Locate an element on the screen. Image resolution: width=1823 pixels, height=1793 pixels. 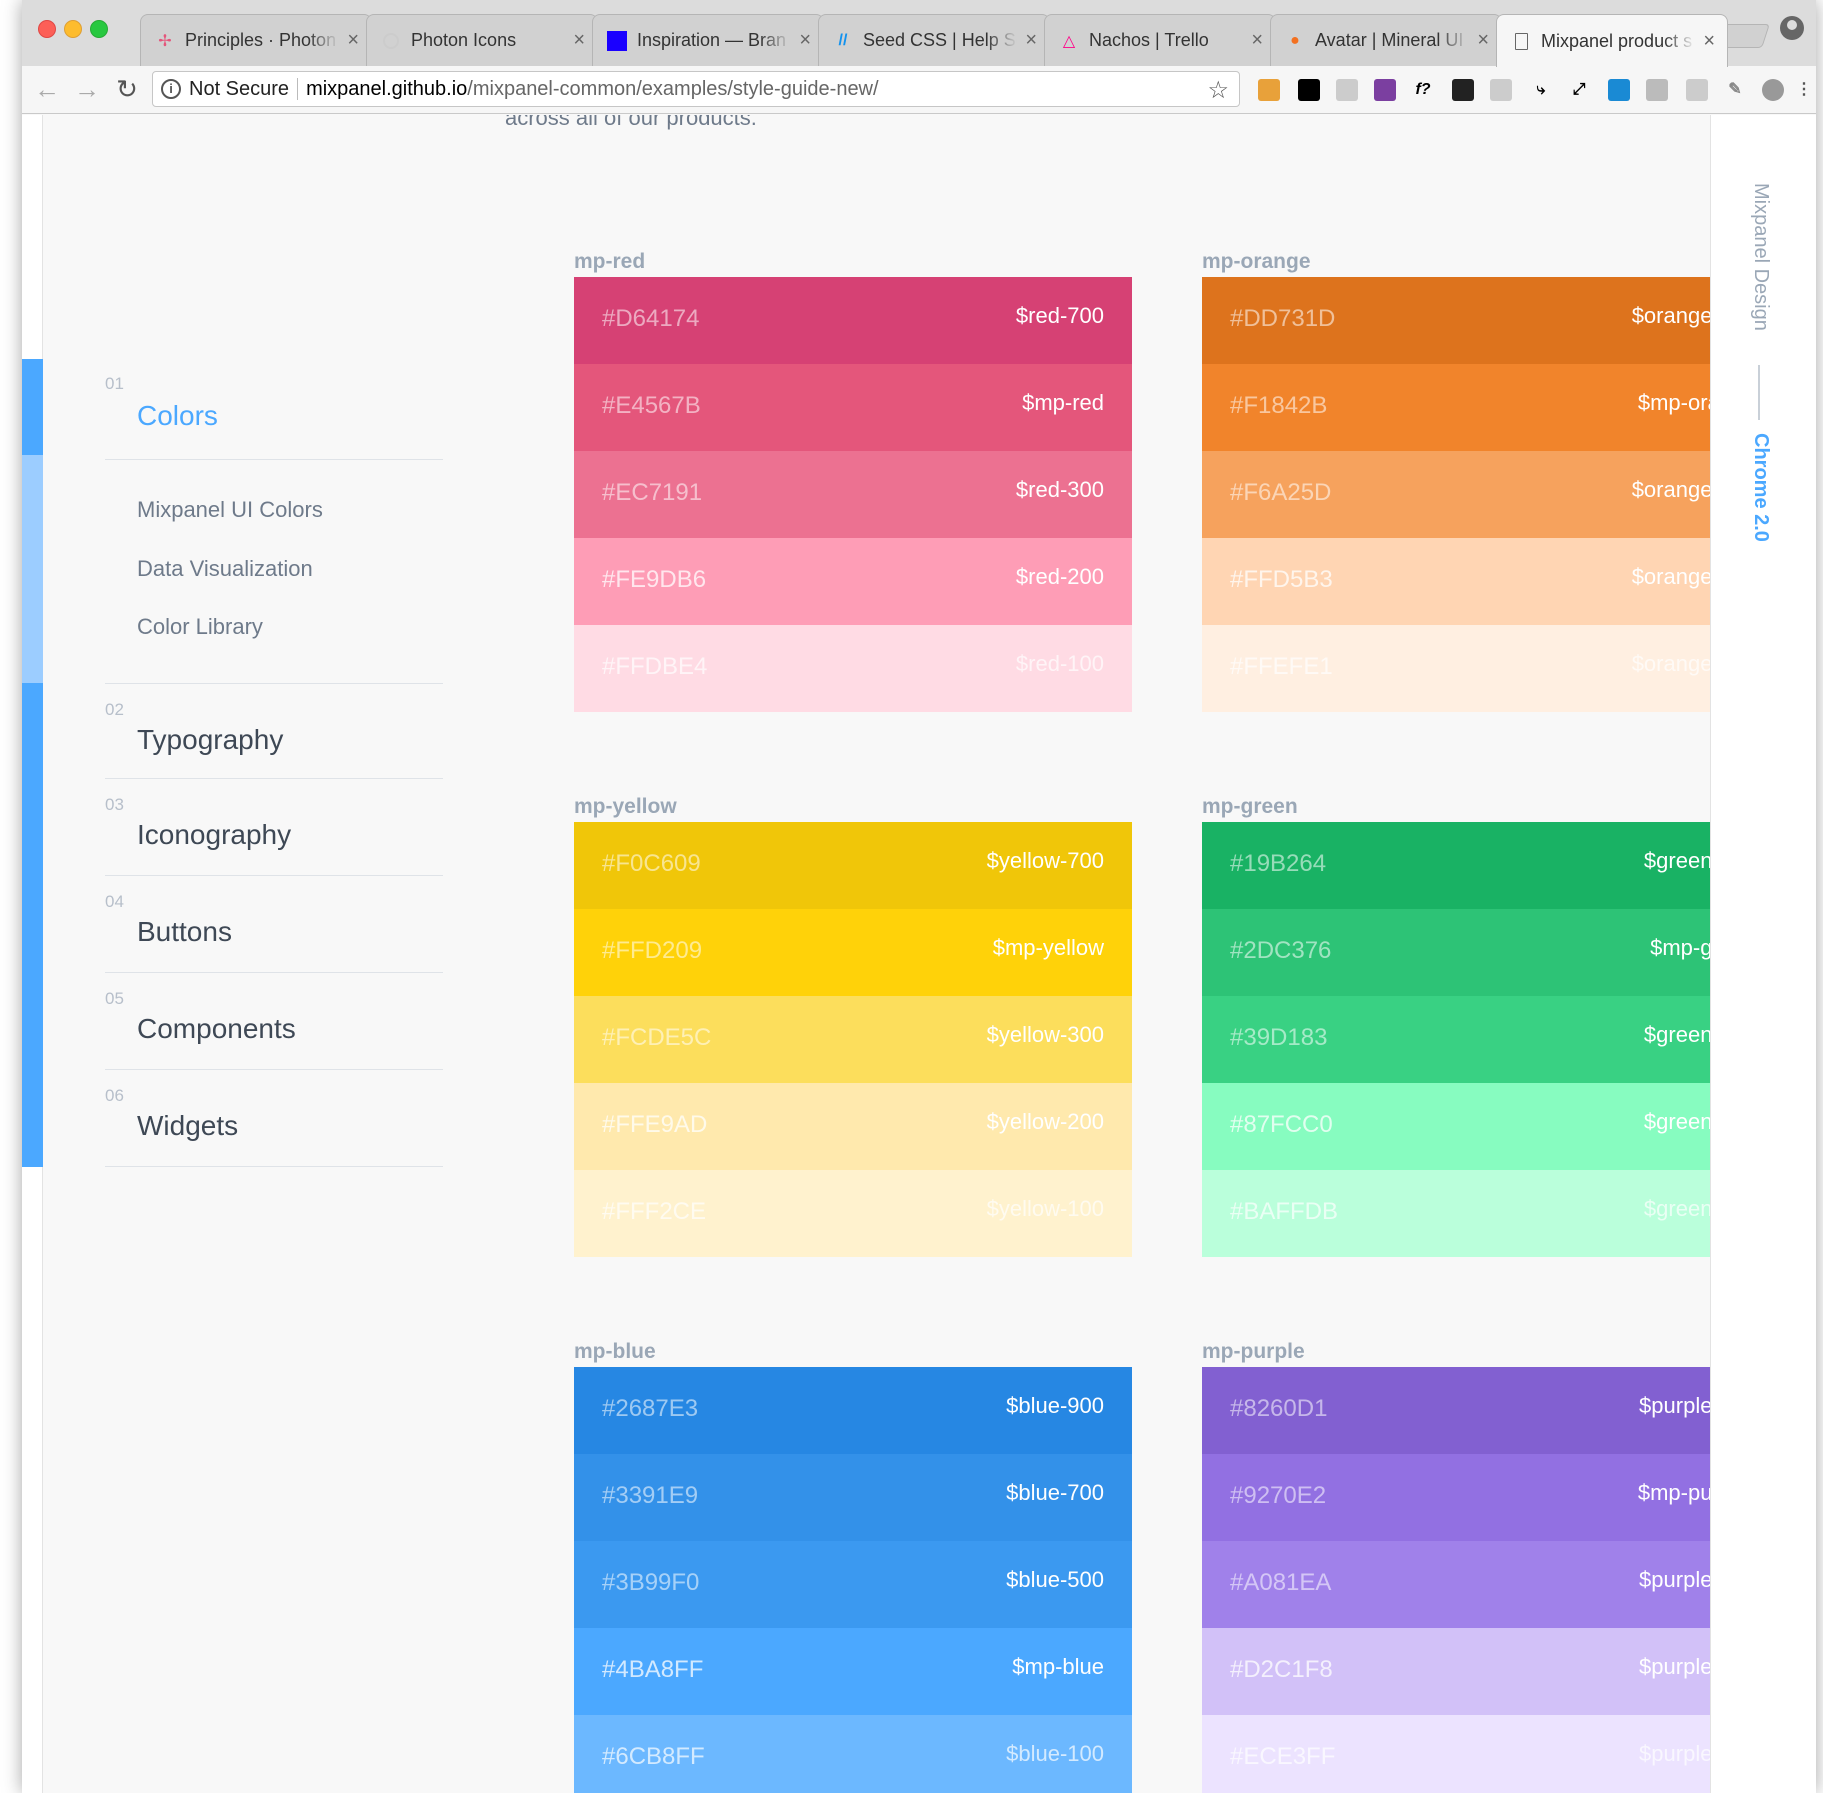
swatch-hex: #FFD209 is located at coordinates (652, 950).